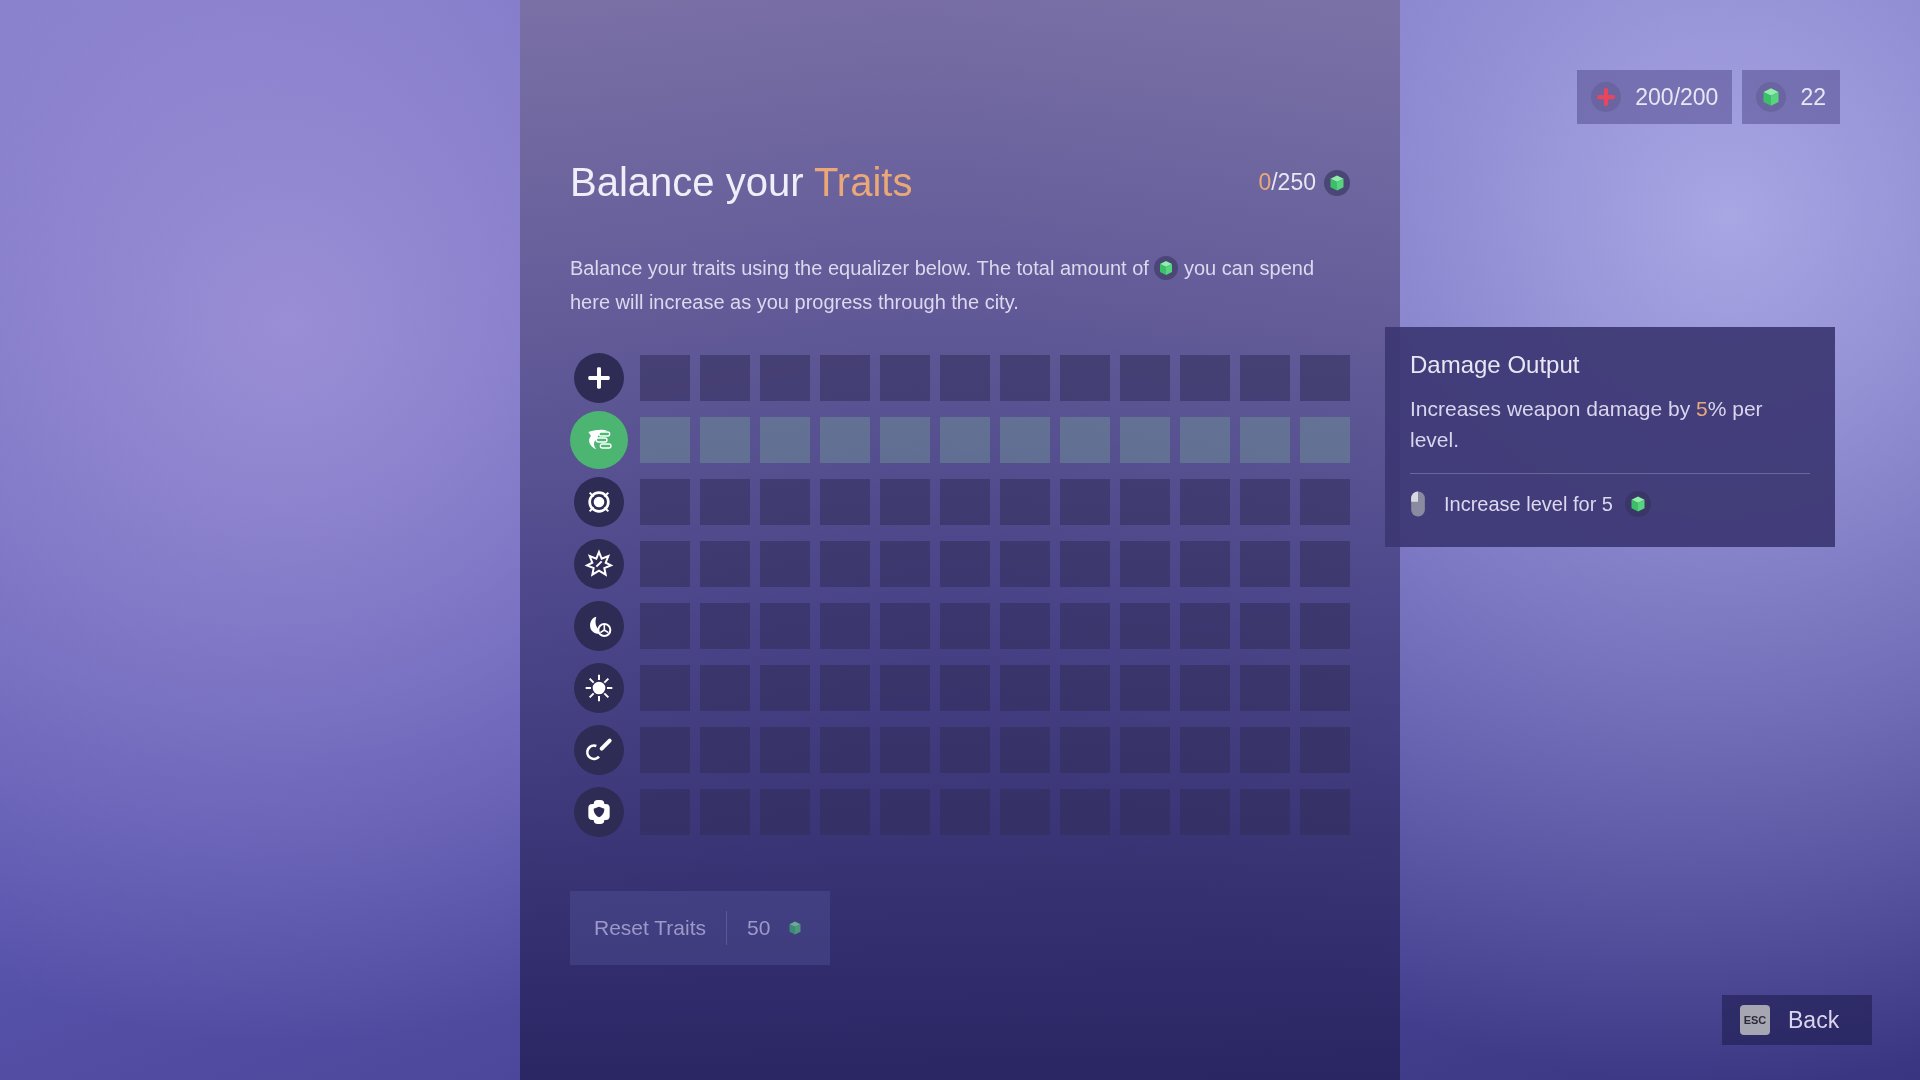  Describe the element at coordinates (759, 928) in the screenshot. I see `reset-cost: 50` at that location.